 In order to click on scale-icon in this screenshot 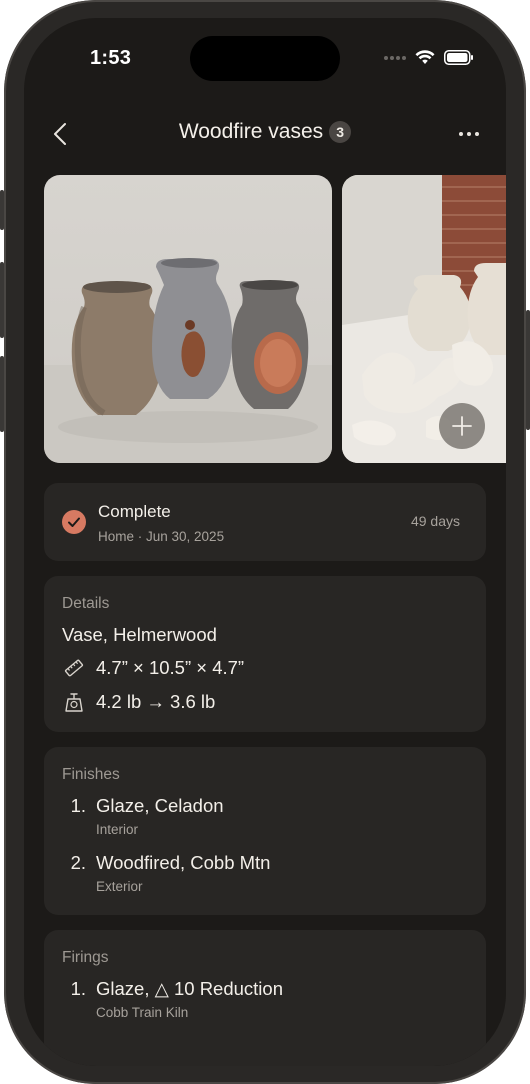, I will do `click(74, 702)`.